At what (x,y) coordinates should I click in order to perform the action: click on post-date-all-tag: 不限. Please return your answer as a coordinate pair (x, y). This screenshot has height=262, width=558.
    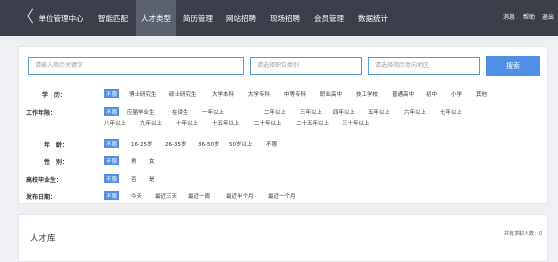
    Looking at the image, I should click on (111, 195).